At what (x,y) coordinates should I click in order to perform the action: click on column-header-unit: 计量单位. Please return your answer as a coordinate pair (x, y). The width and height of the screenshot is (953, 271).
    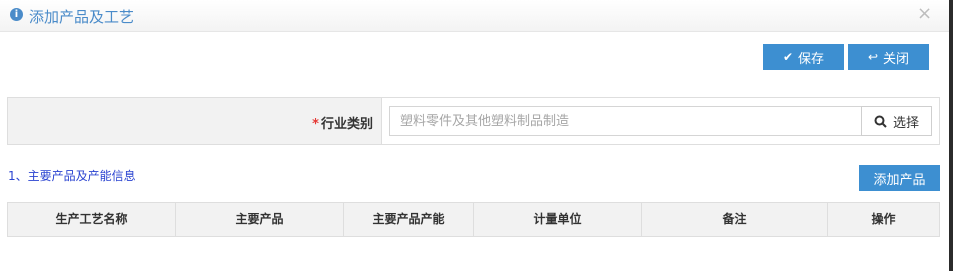
    Looking at the image, I should click on (558, 219).